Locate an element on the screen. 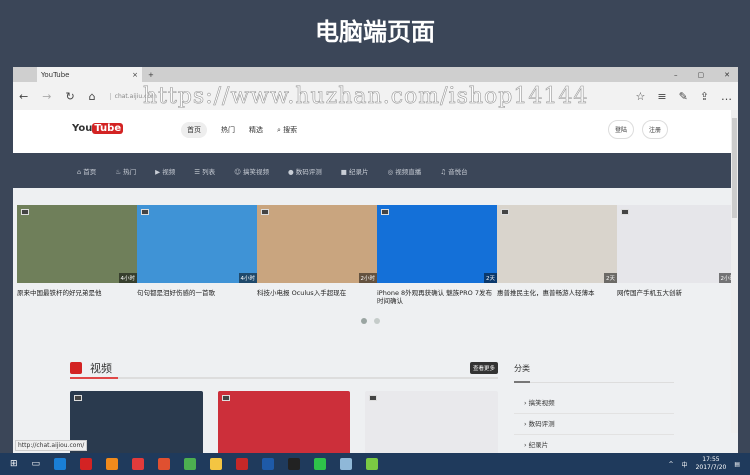  youtube-logo: You Tube is located at coordinates (98, 128).